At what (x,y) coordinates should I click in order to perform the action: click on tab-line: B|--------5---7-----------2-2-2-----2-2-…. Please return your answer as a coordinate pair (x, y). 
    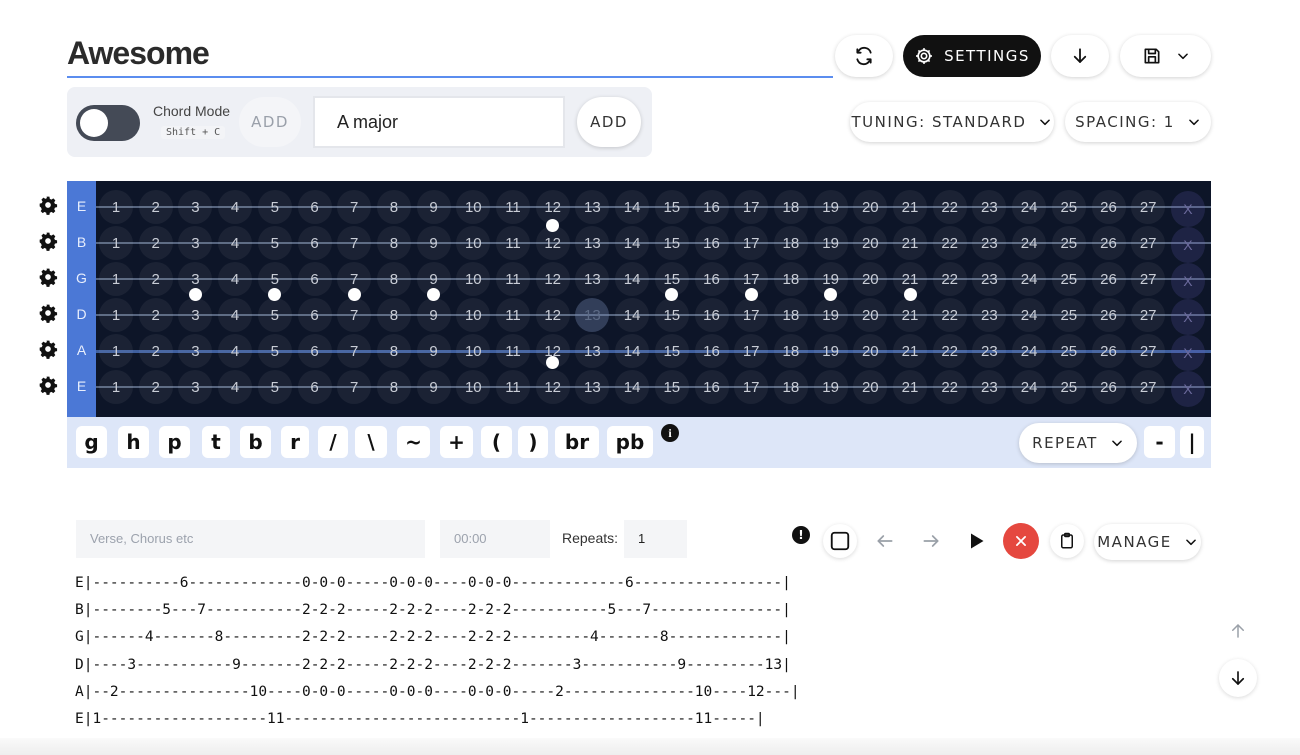
    Looking at the image, I should click on (437, 610).